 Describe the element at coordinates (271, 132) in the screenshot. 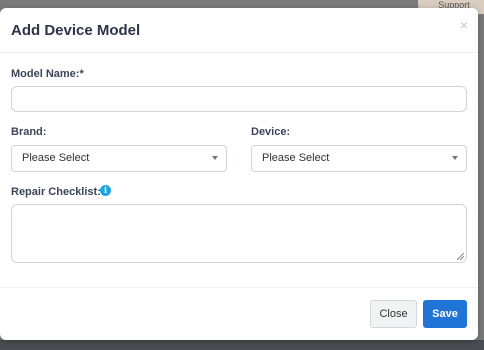

I see `device-label: Device:` at that location.